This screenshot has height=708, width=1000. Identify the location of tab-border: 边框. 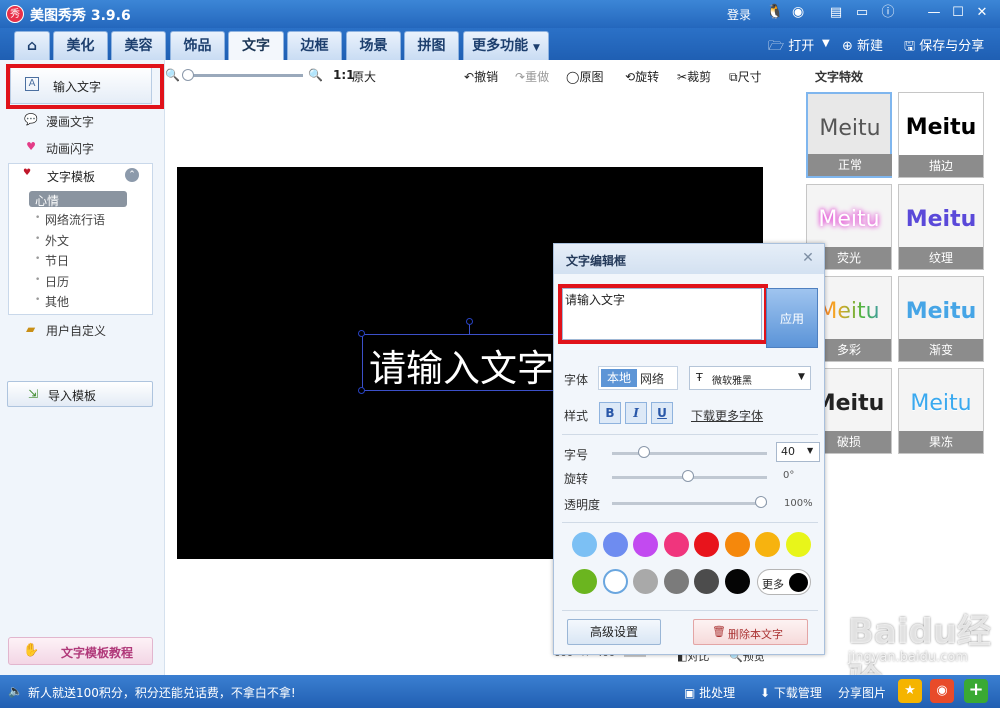
(314, 45).